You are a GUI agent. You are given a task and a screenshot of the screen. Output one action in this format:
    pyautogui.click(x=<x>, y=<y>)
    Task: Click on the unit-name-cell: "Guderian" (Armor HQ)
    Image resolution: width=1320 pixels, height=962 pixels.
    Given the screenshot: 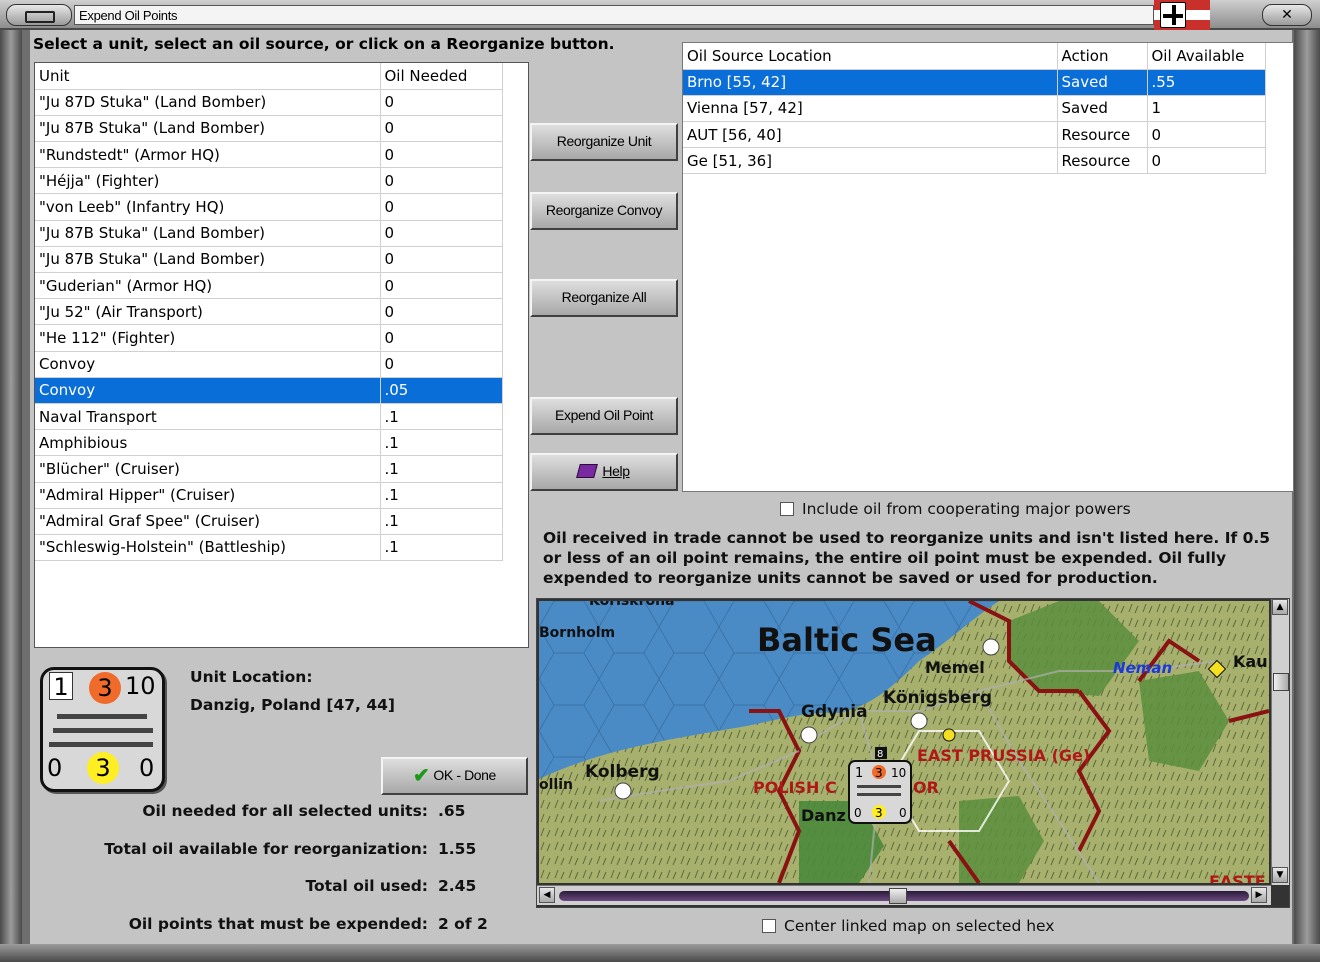 What is the action you would take?
    pyautogui.click(x=208, y=286)
    